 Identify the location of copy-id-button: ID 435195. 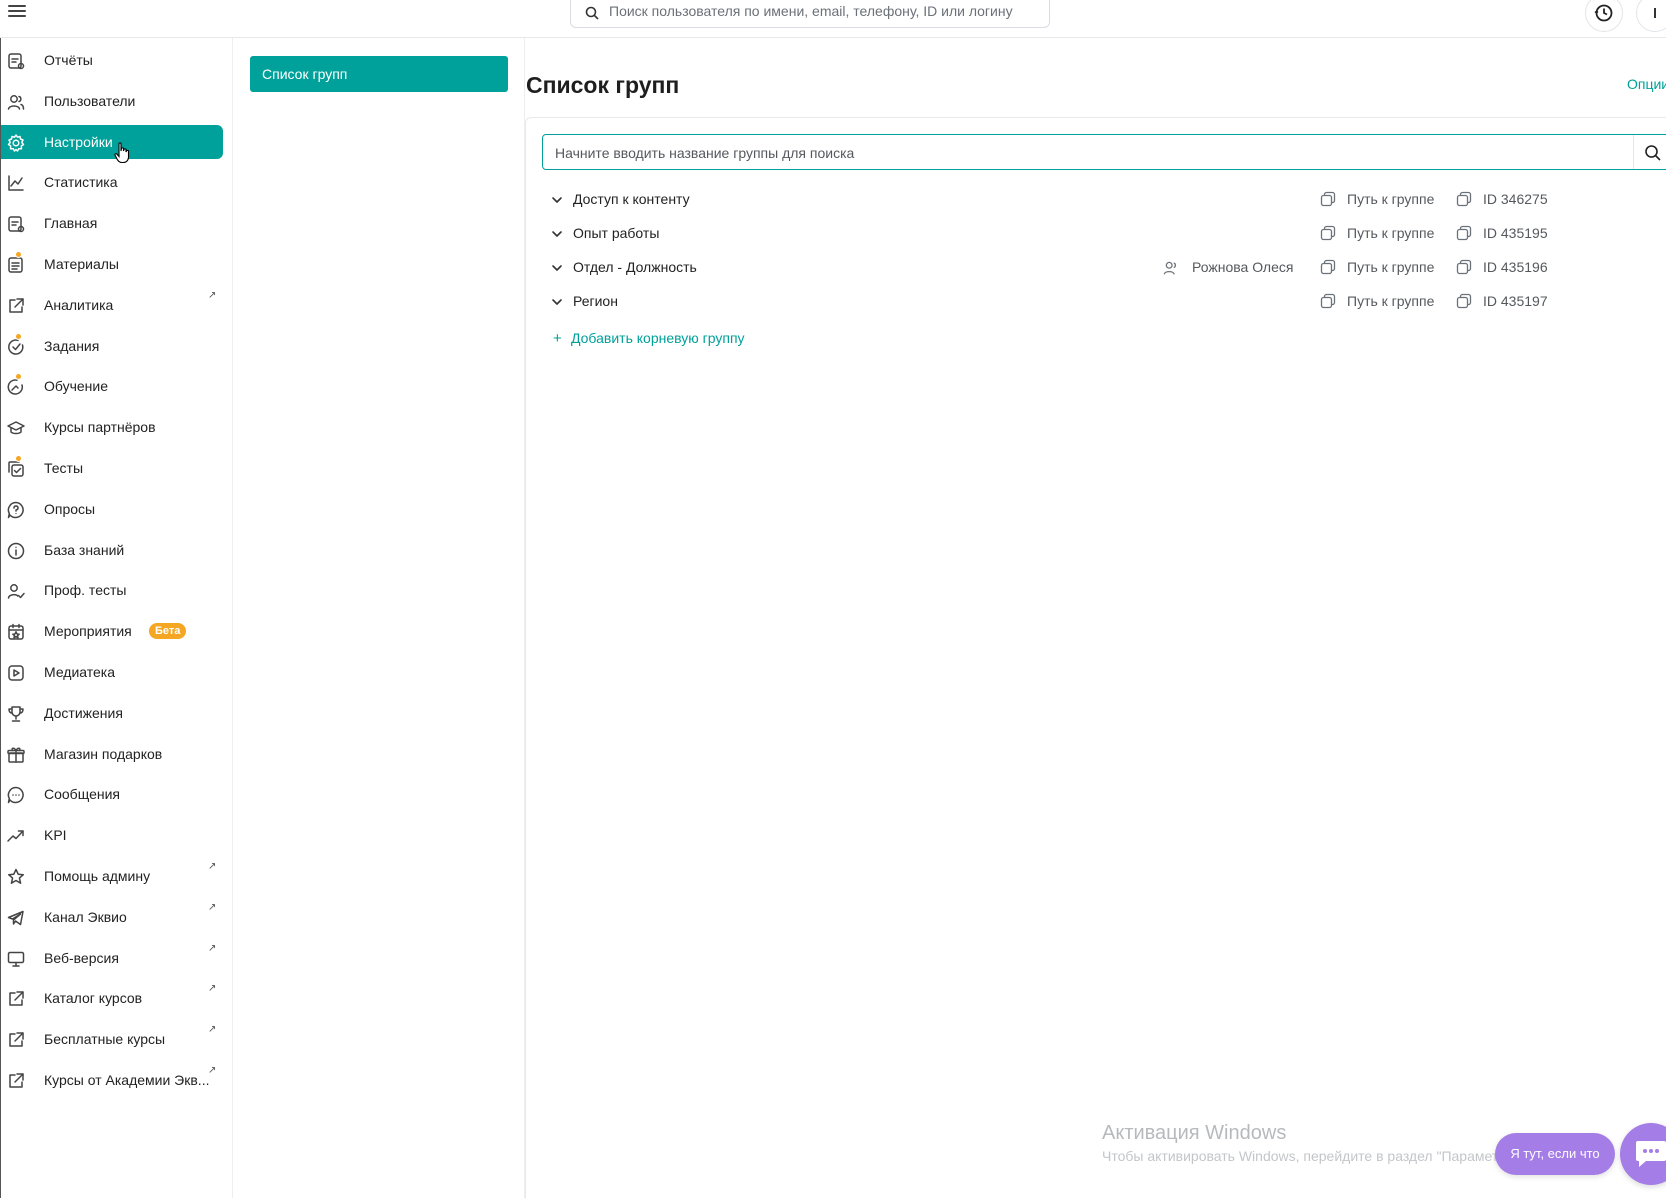
(1502, 233).